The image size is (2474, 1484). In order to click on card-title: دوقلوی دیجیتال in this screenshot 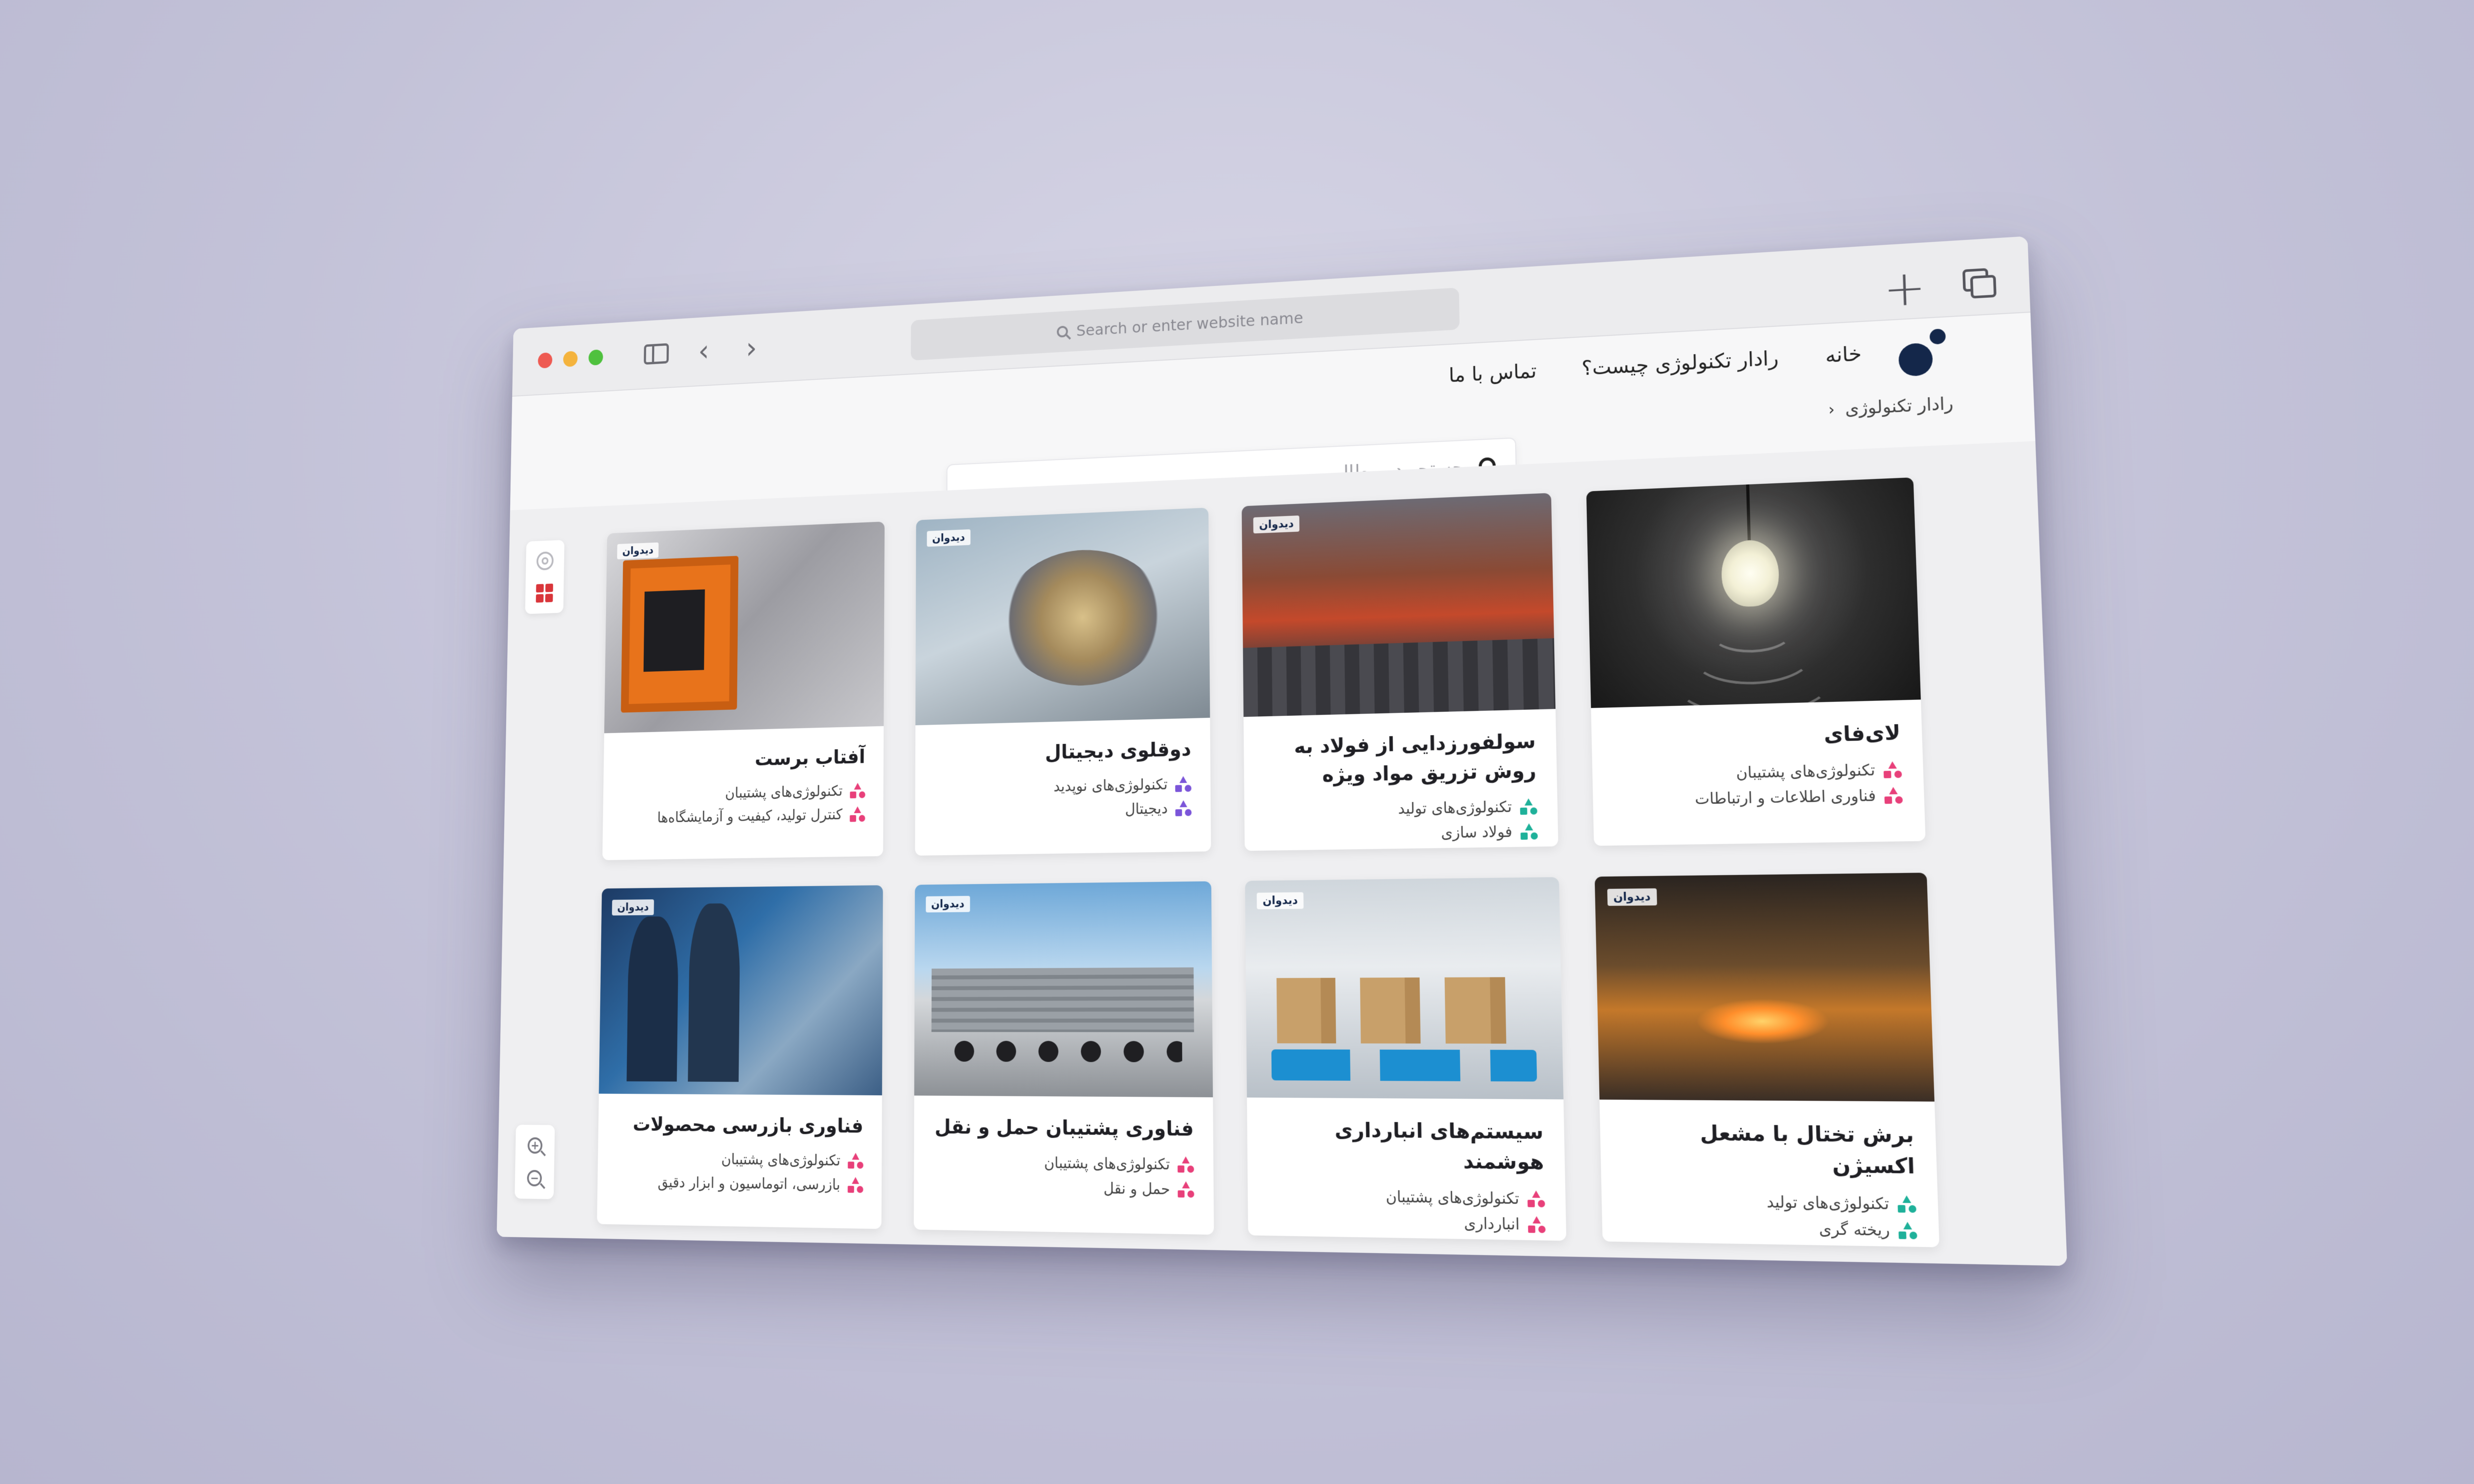, I will do `click(1062, 752)`.